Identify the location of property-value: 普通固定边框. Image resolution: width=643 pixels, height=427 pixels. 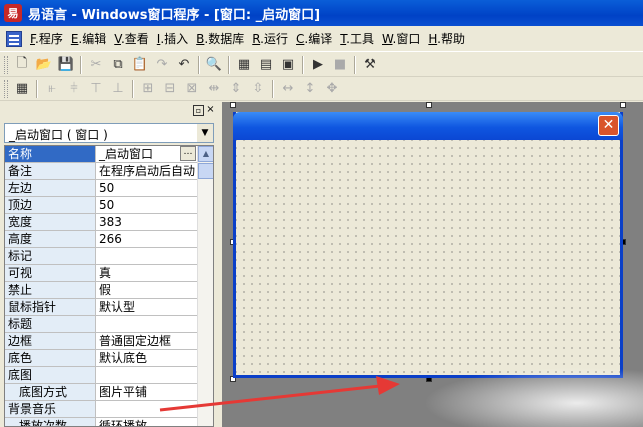
(154, 341).